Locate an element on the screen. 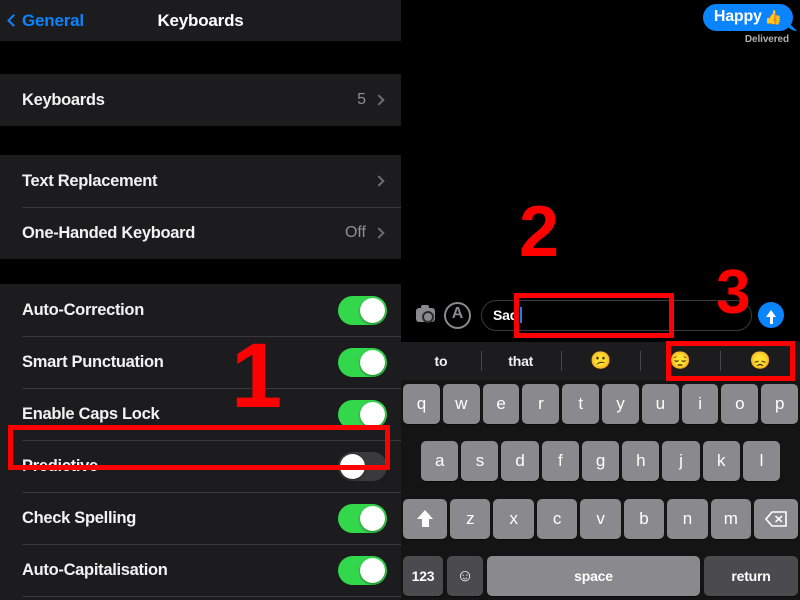 The image size is (800, 600). key-emoji: ☺ is located at coordinates (465, 575).